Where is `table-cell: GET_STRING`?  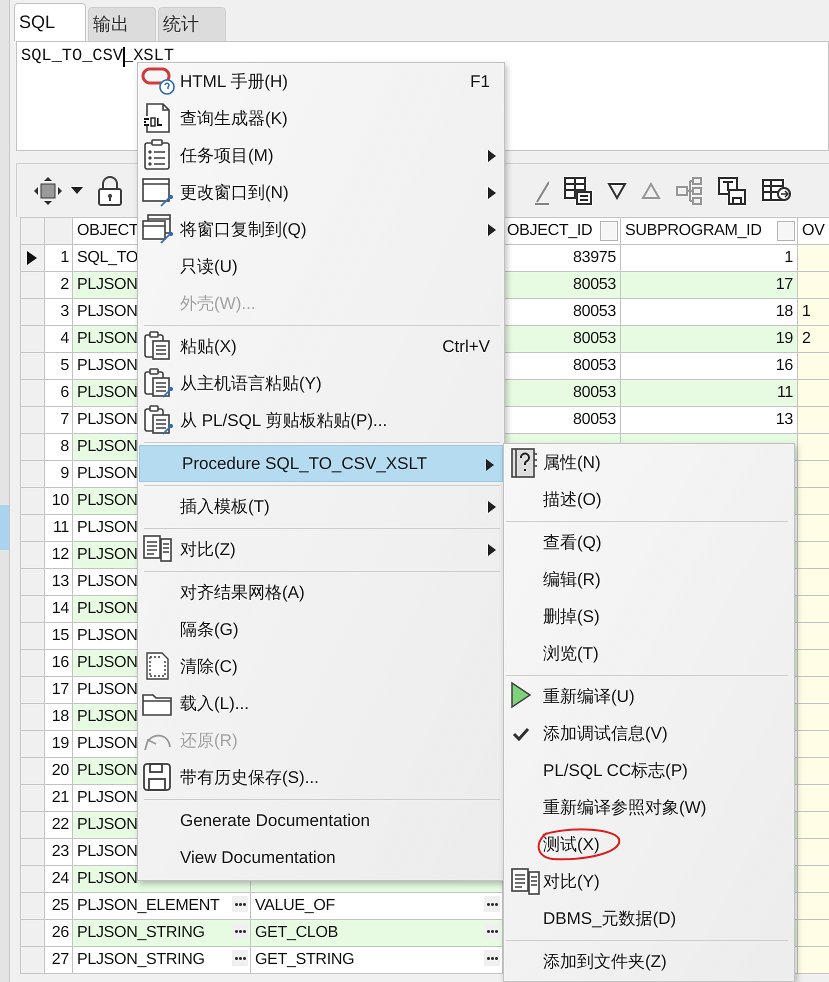 table-cell: GET_STRING is located at coordinates (304, 959).